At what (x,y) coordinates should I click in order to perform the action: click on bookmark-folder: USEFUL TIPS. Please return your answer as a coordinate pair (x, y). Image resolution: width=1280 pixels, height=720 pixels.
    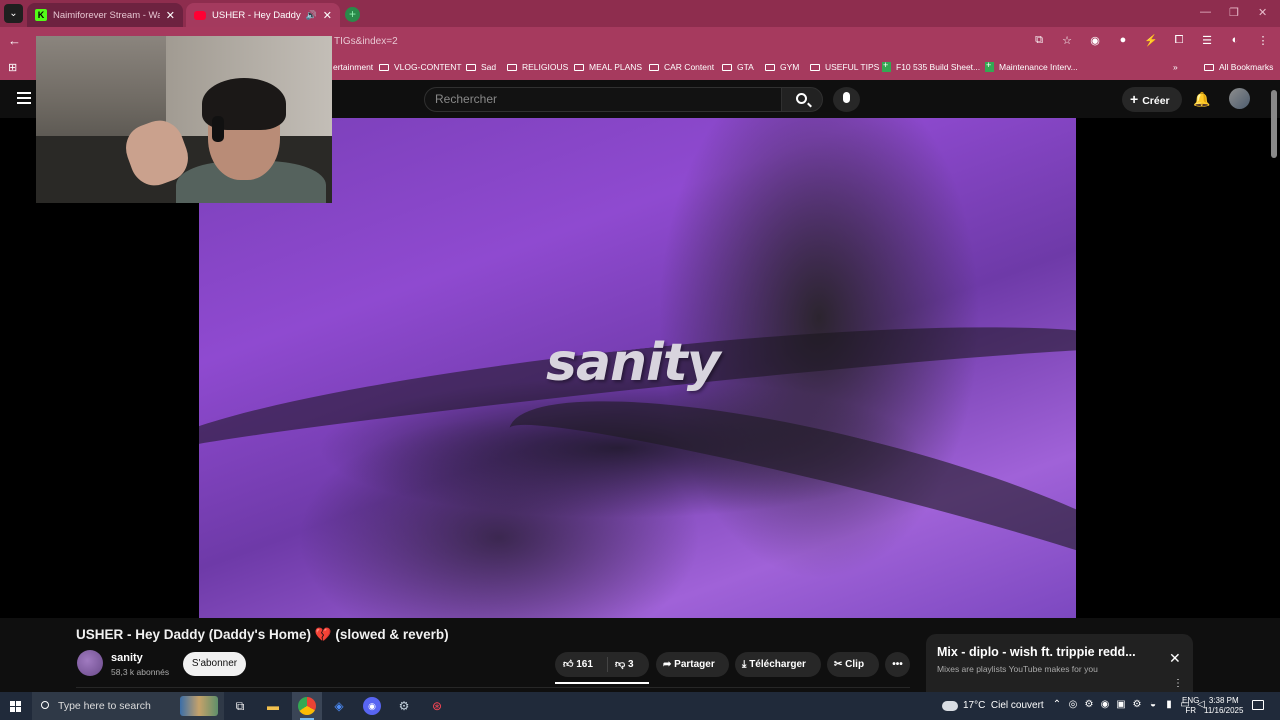
    Looking at the image, I should click on (844, 67).